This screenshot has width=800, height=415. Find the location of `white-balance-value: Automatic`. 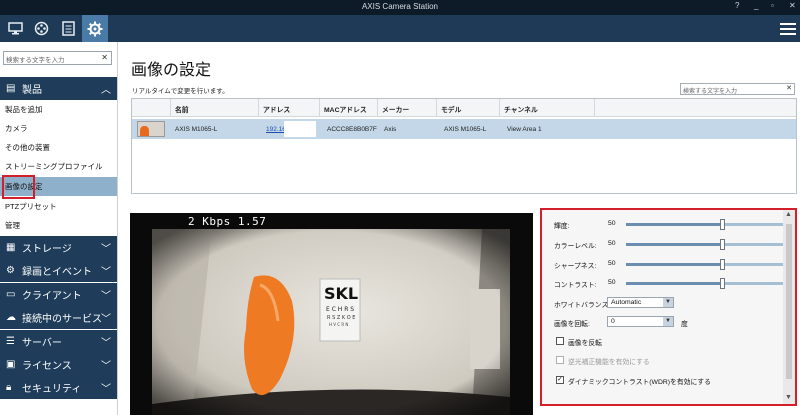

white-balance-value: Automatic is located at coordinates (626, 302).